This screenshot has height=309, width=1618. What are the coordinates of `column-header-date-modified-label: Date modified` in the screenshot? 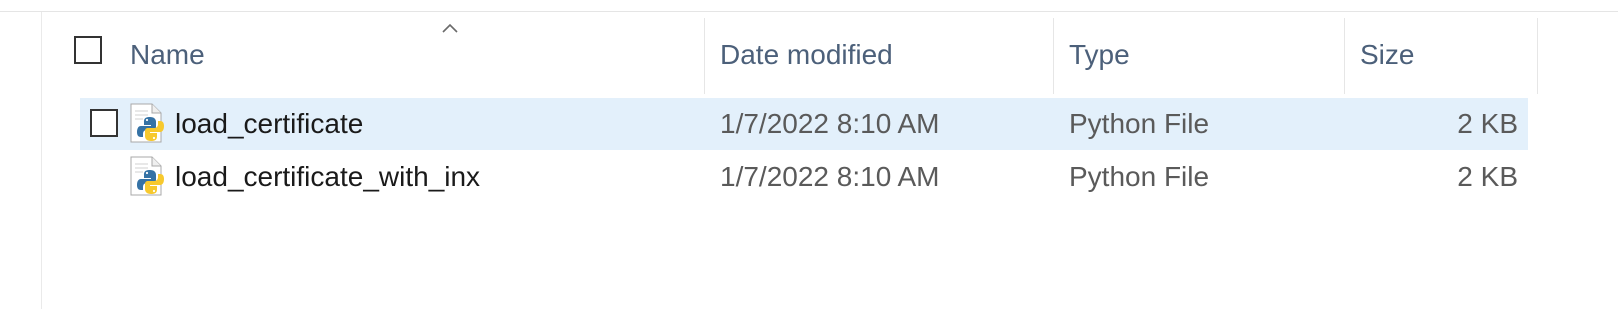 It's located at (806, 54).